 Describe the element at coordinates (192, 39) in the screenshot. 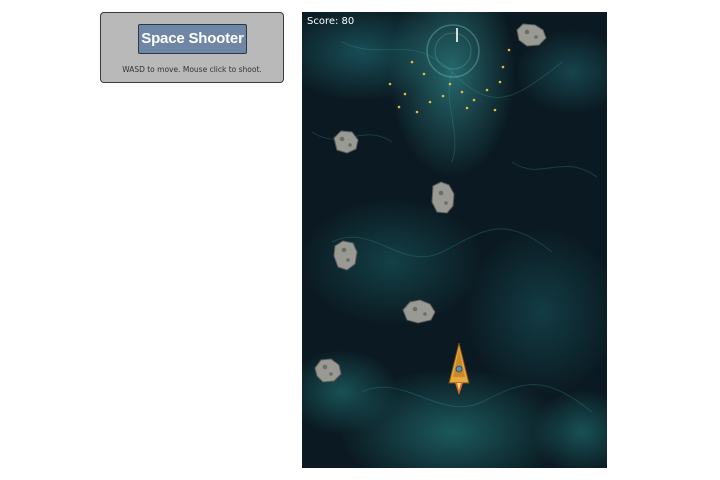

I see `space-shooter-title-button: Space Shooter` at that location.